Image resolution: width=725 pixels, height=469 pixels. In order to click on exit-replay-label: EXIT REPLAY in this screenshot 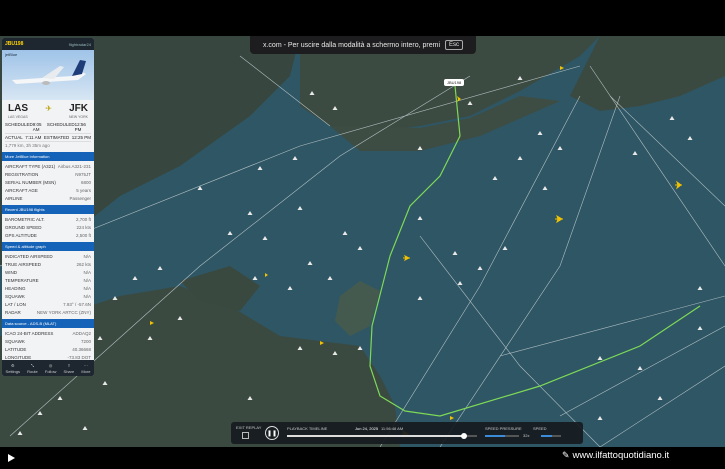, I will do `click(249, 427)`.